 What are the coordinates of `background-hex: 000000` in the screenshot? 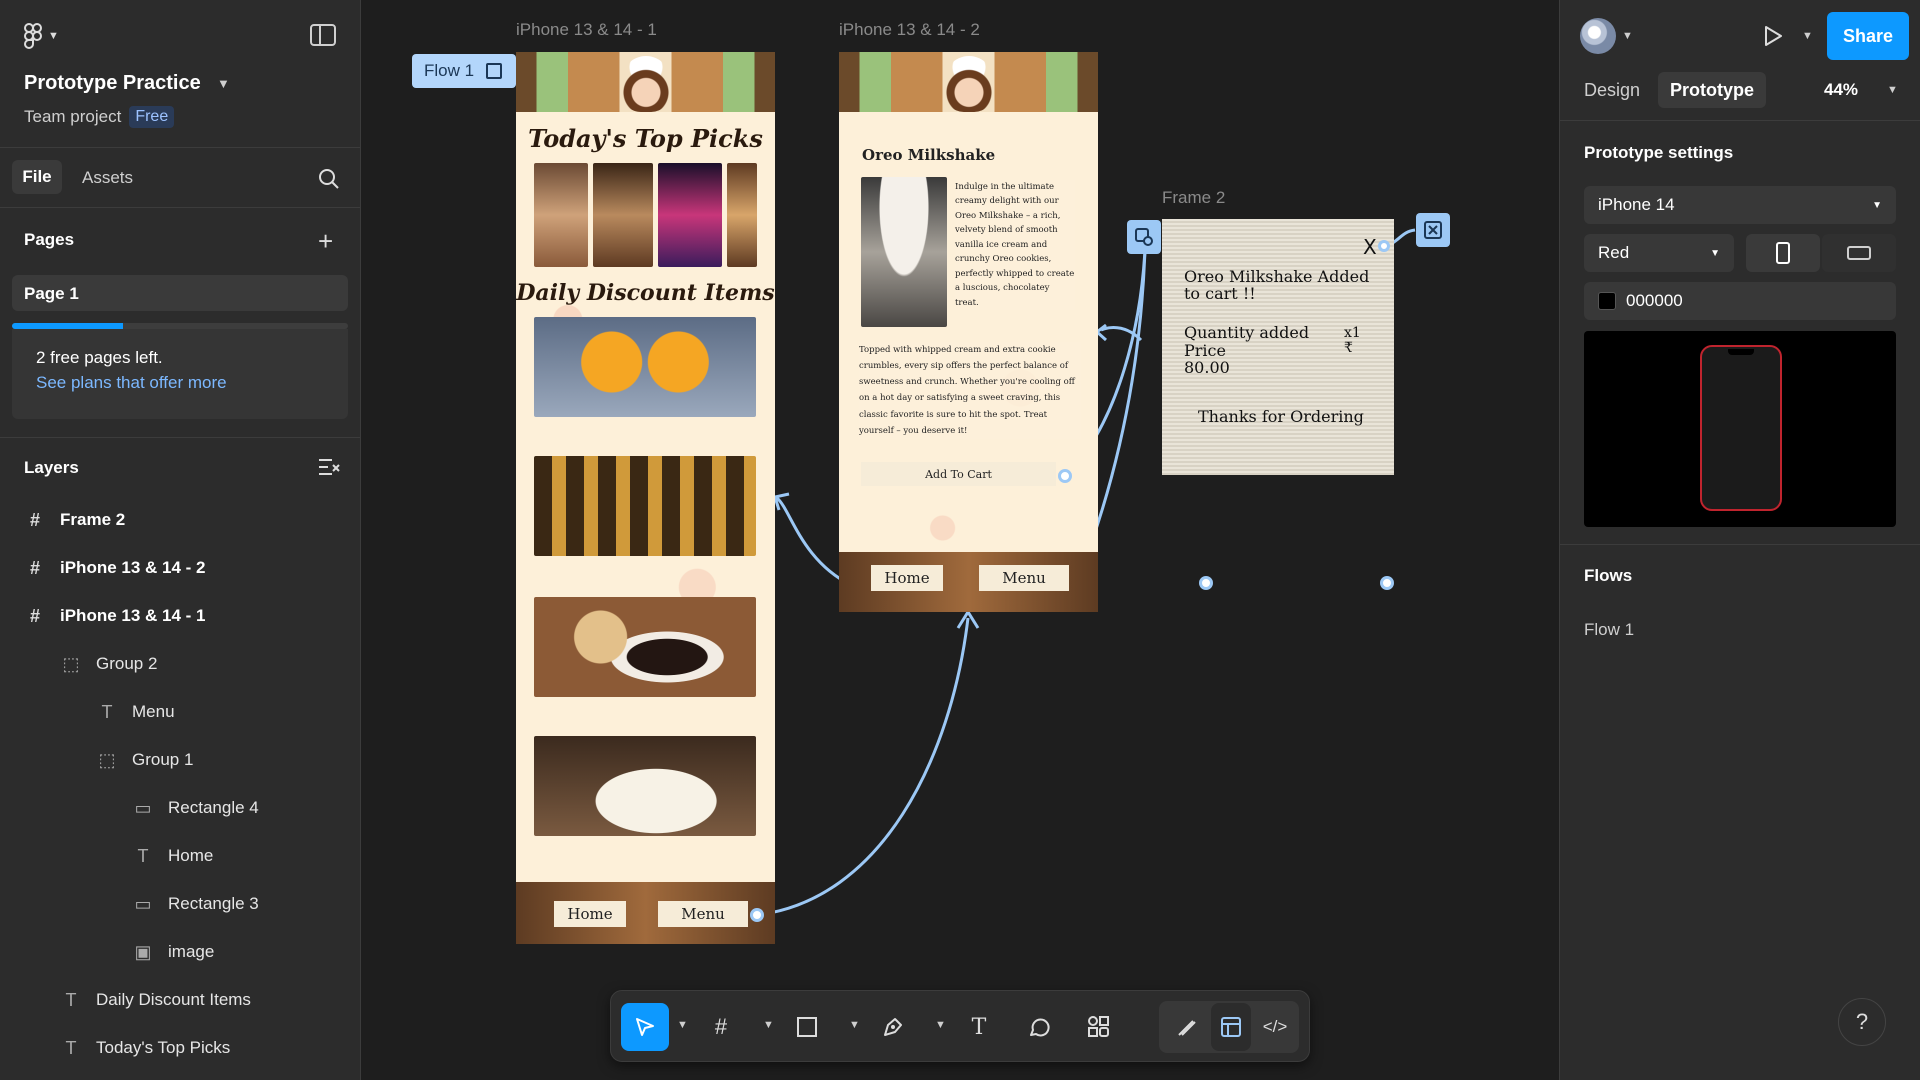 It's located at (1654, 301).